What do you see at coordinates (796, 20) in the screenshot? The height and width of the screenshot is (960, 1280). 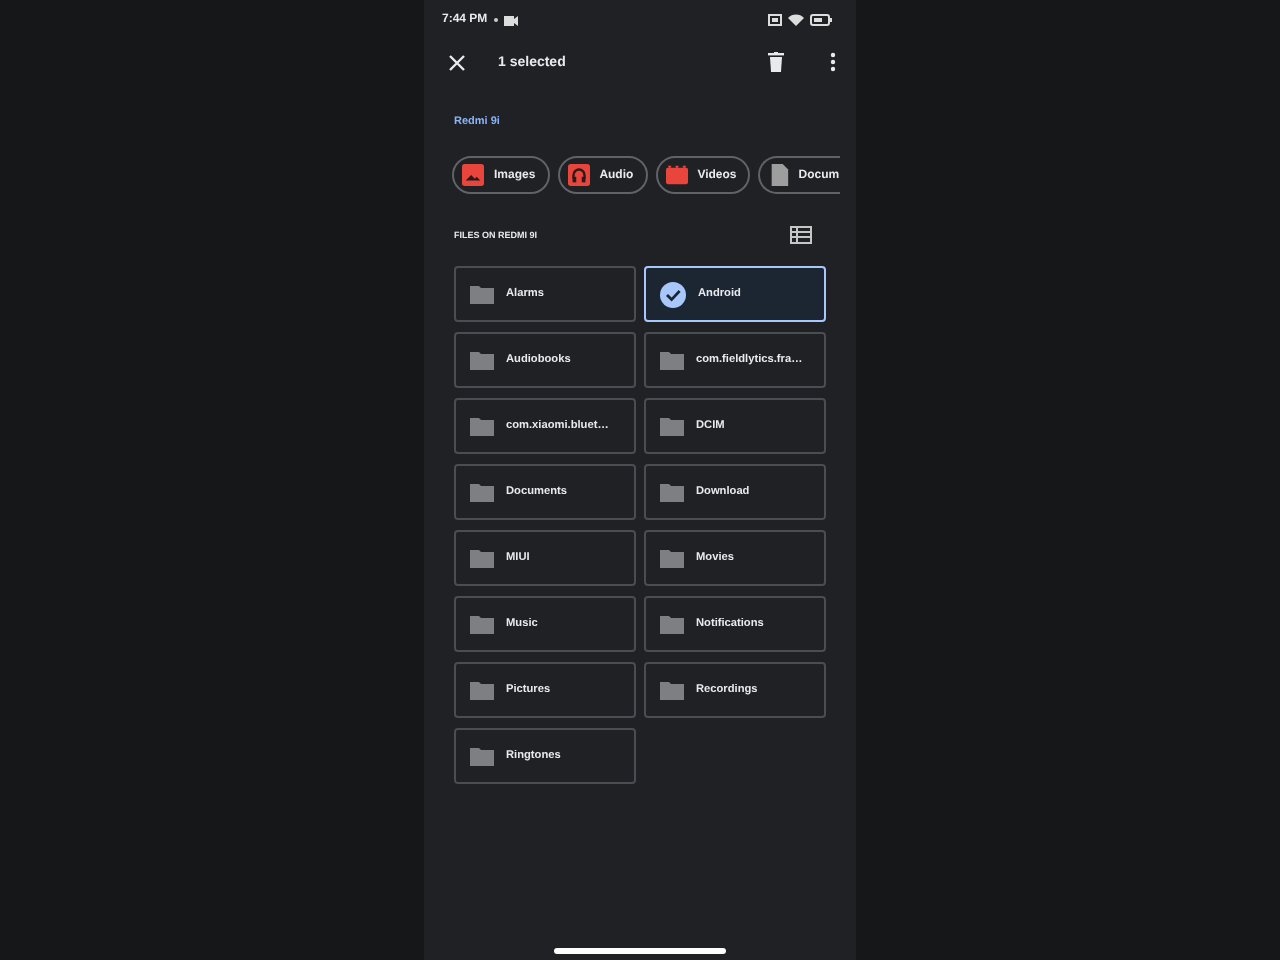 I see `wifi-icon` at bounding box center [796, 20].